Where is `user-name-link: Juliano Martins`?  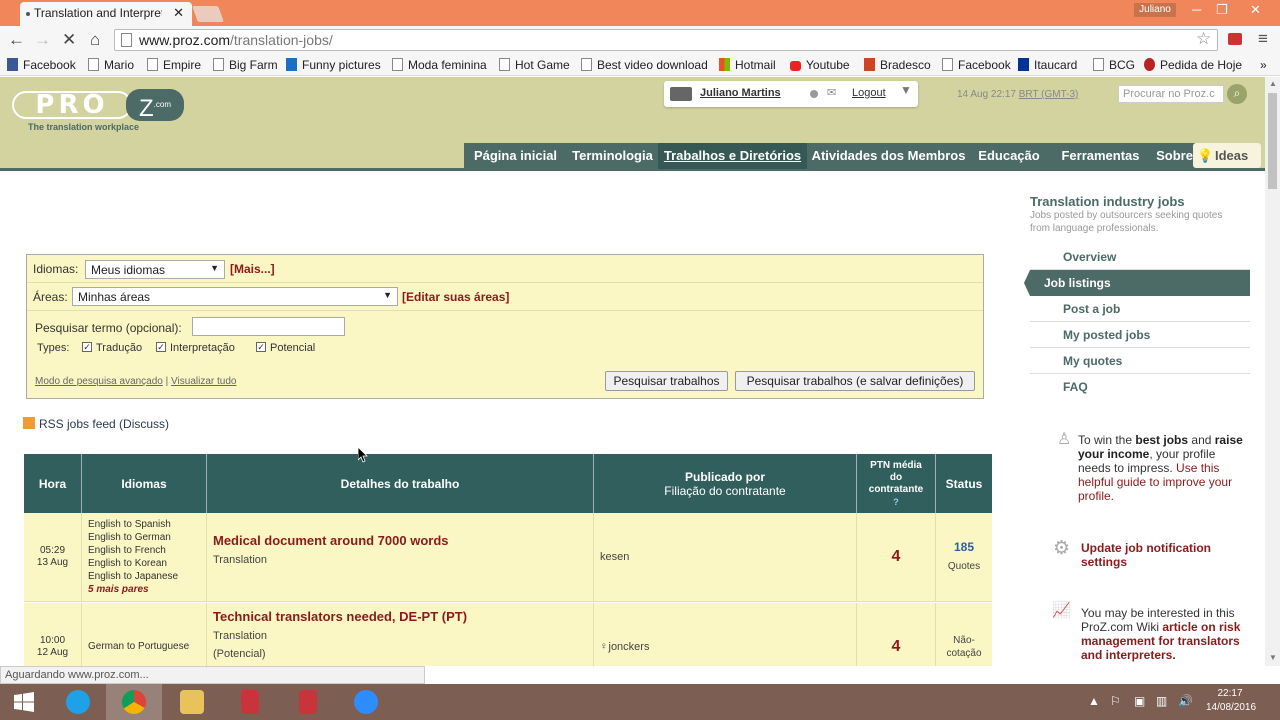 user-name-link: Juliano Martins is located at coordinates (740, 93).